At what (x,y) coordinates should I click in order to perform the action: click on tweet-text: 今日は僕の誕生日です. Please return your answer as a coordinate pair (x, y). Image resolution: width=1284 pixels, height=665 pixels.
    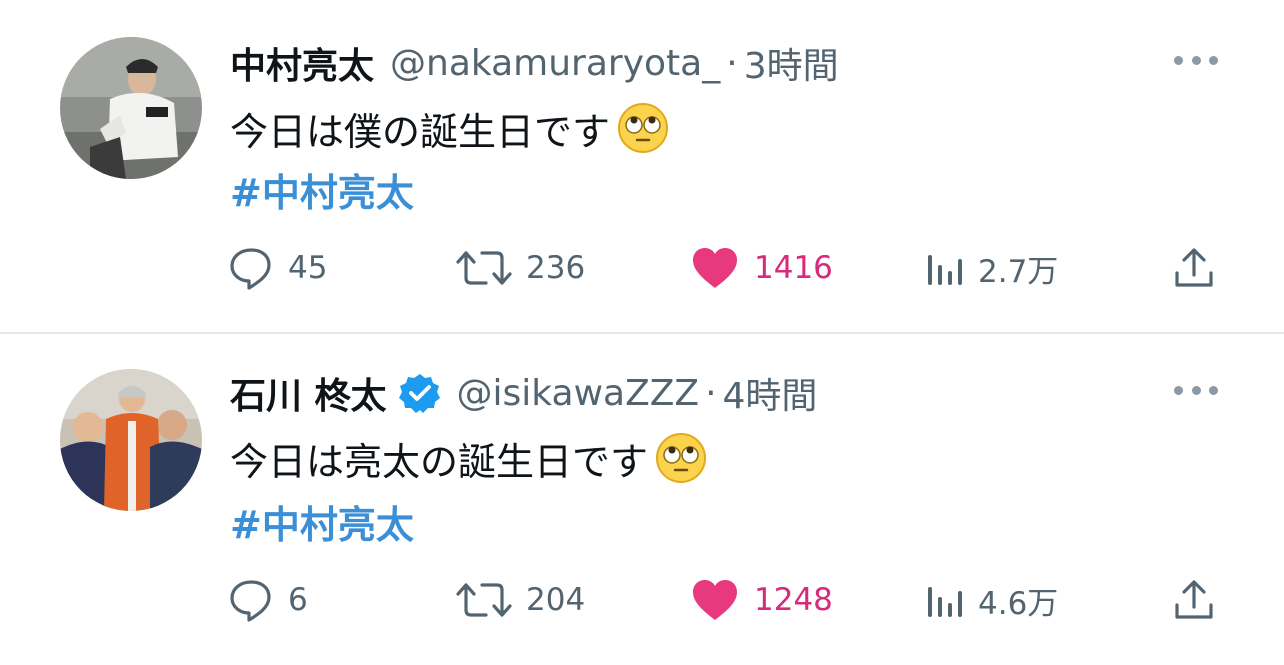
    Looking at the image, I should click on (450, 128).